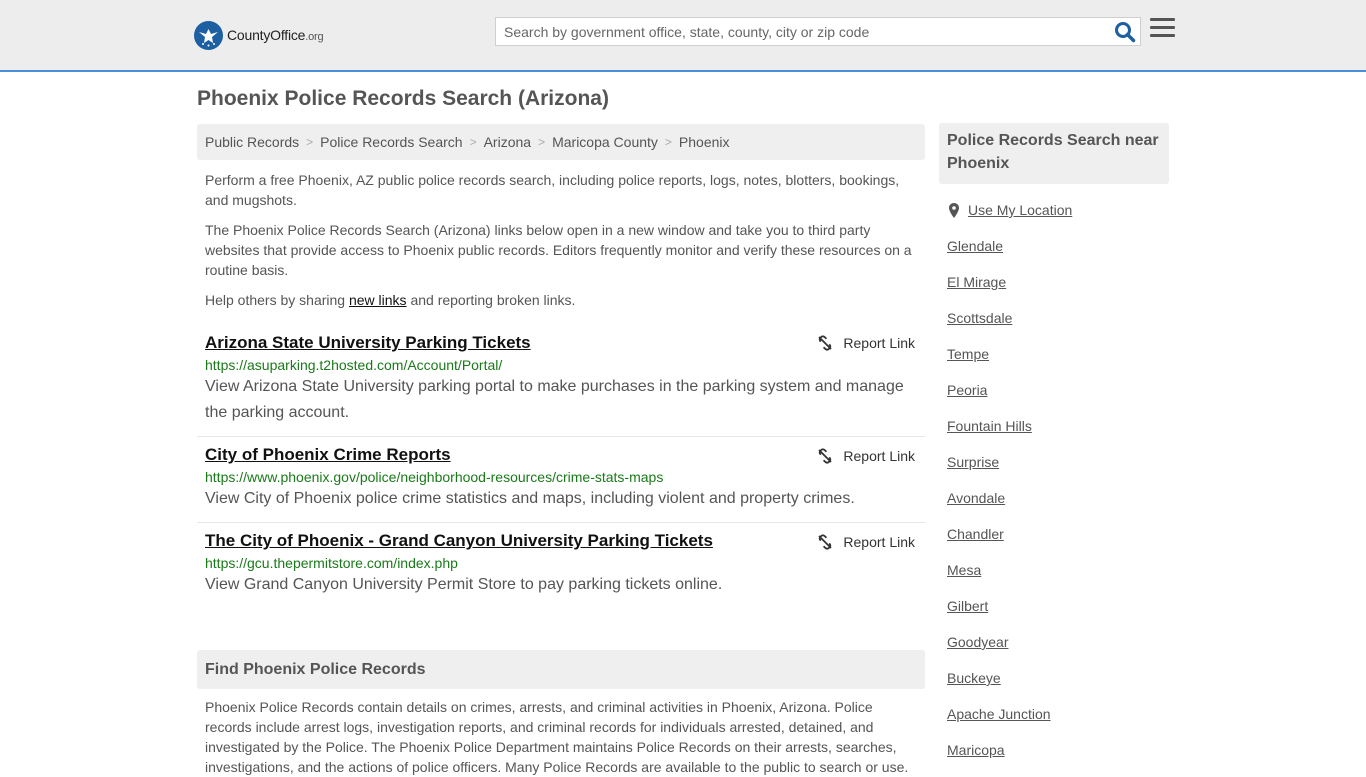 The image size is (1366, 777). What do you see at coordinates (704, 142) in the screenshot?
I see `breadcrumb-phoenix: Phoenix` at bounding box center [704, 142].